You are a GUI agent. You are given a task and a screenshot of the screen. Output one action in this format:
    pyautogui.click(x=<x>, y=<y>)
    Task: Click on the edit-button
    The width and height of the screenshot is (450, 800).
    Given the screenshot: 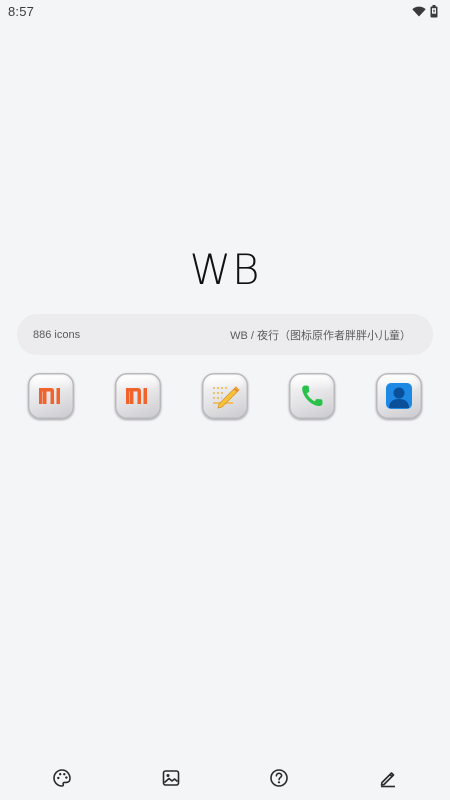 What is the action you would take?
    pyautogui.click(x=388, y=780)
    